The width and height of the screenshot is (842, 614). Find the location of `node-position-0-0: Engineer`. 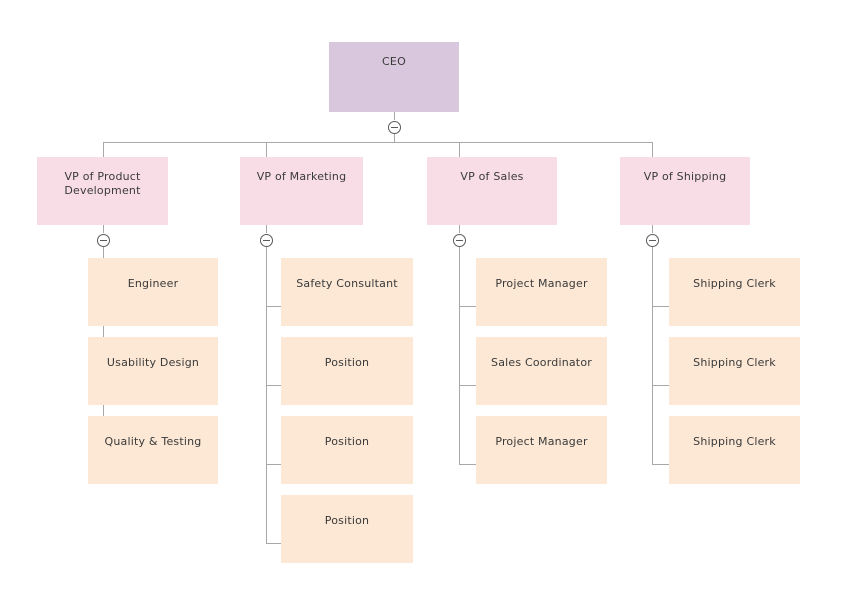

node-position-0-0: Engineer is located at coordinates (153, 292).